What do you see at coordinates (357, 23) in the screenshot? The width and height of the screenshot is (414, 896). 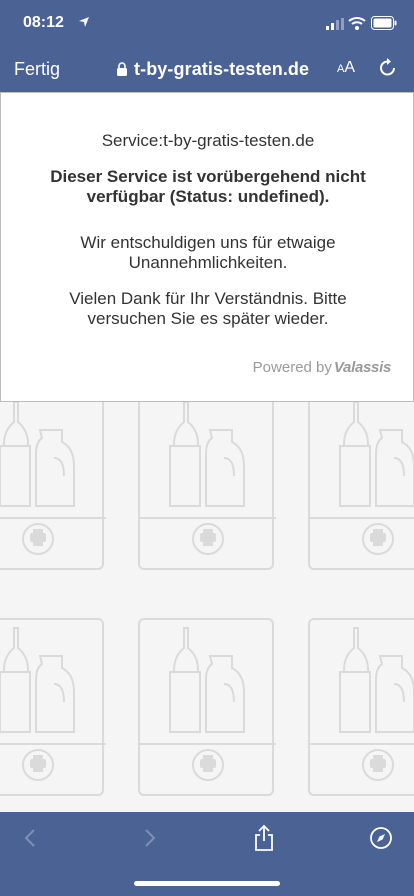 I see `wifi-icon` at bounding box center [357, 23].